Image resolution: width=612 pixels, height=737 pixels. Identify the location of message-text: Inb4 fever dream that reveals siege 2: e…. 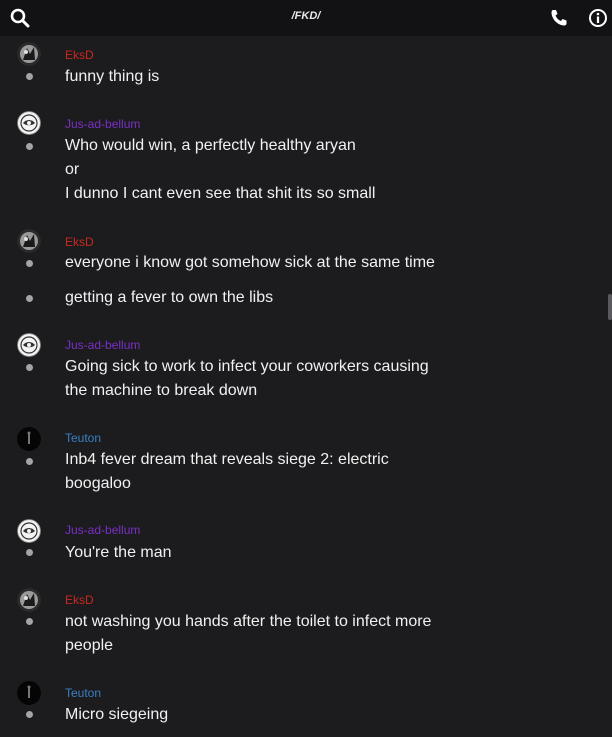
(227, 459).